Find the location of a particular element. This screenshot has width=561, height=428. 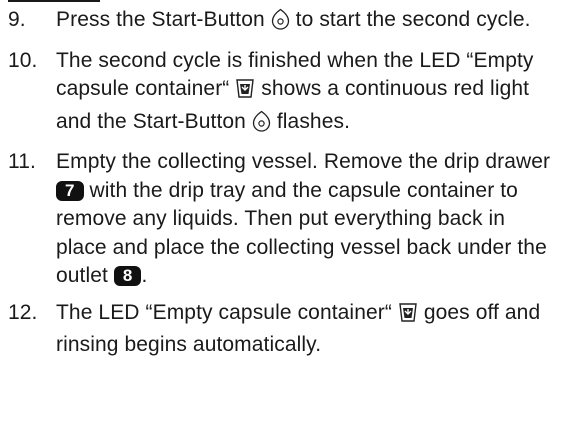

callout-badge: 8 is located at coordinates (127, 276).